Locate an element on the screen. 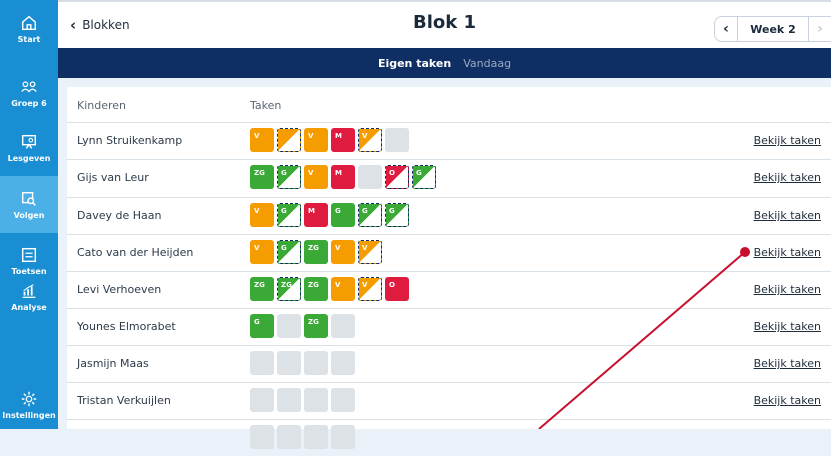 The width and height of the screenshot is (831, 456). monitor-search-icon is located at coordinates (28, 198).